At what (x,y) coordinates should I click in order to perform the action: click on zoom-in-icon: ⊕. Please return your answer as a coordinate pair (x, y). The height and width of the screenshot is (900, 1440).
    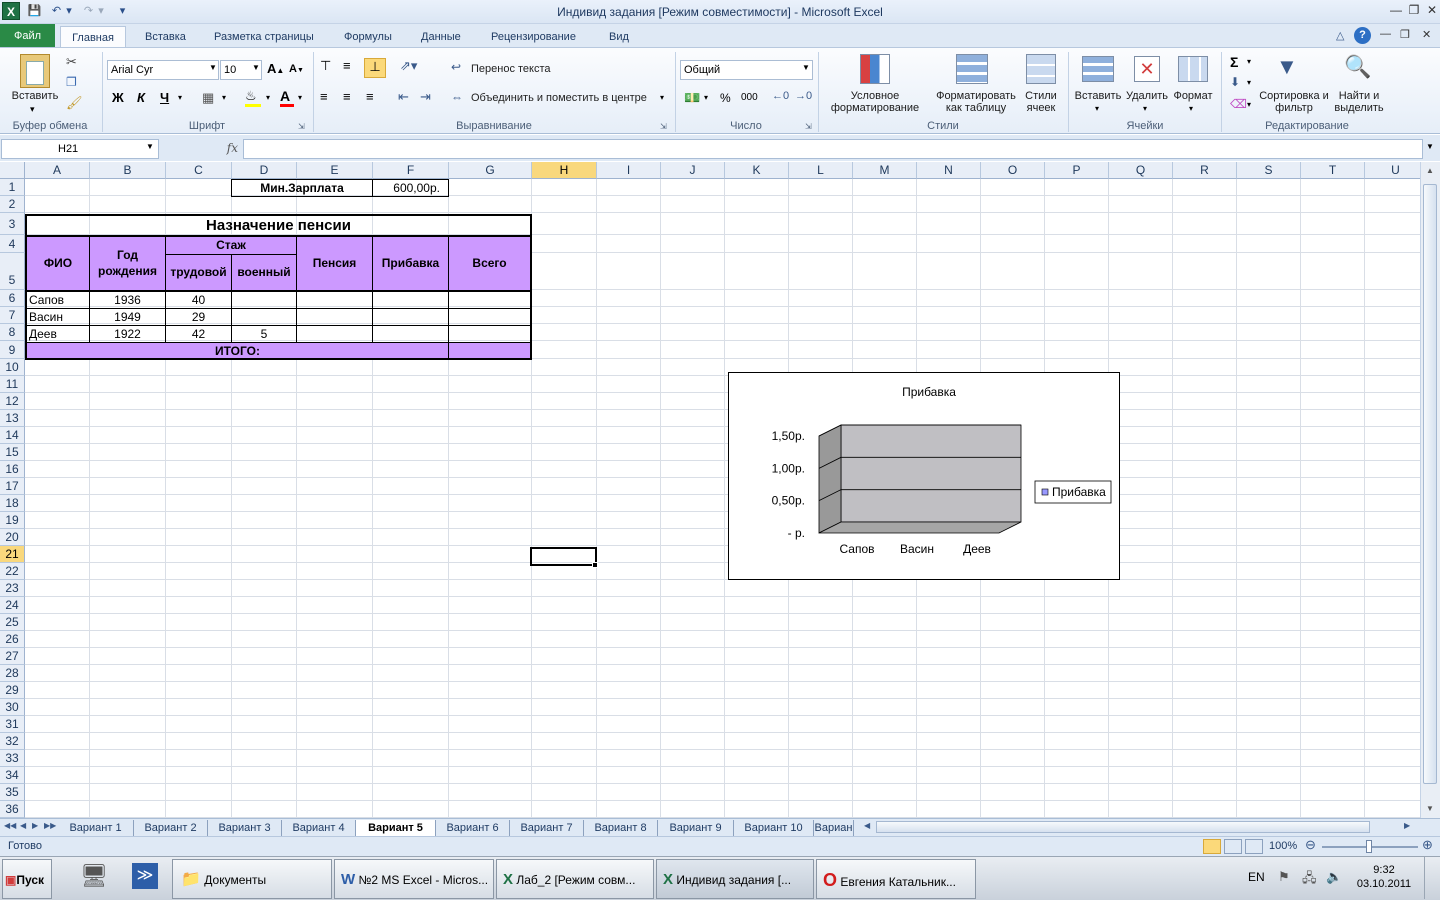
    Looking at the image, I should click on (1427, 845).